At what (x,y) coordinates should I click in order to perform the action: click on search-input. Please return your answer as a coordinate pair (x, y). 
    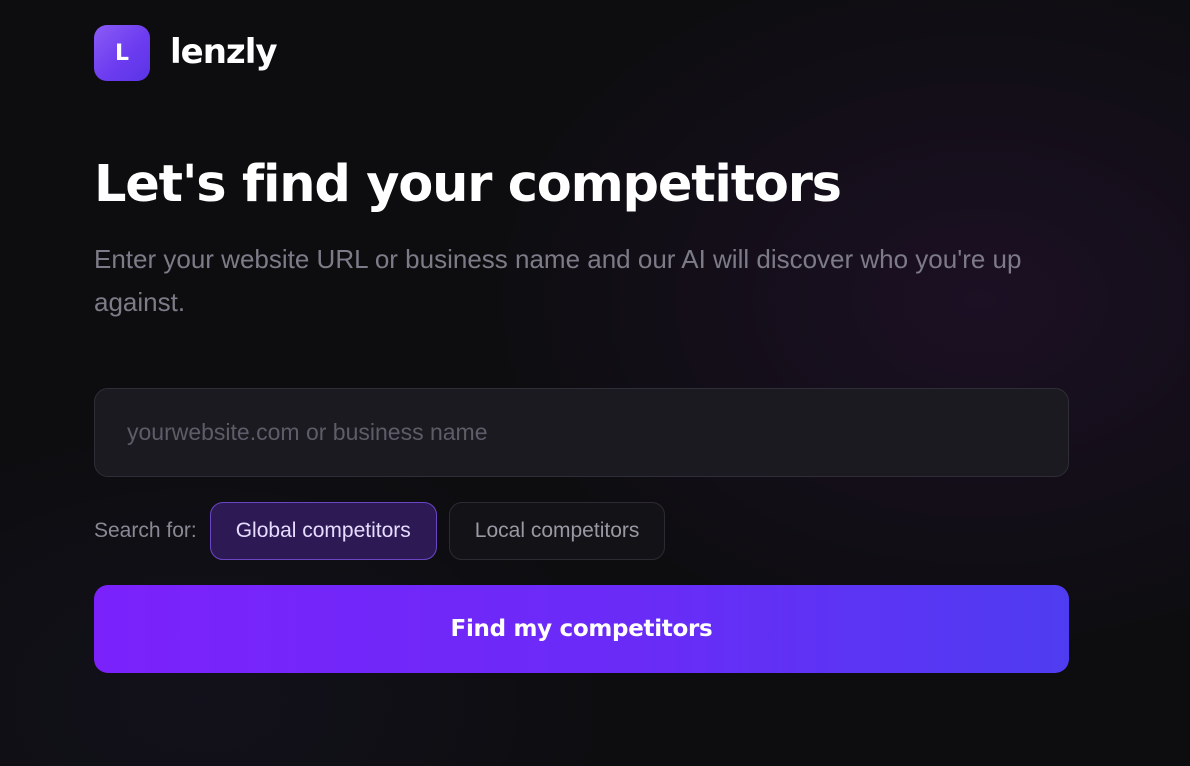
    Looking at the image, I should click on (581, 432).